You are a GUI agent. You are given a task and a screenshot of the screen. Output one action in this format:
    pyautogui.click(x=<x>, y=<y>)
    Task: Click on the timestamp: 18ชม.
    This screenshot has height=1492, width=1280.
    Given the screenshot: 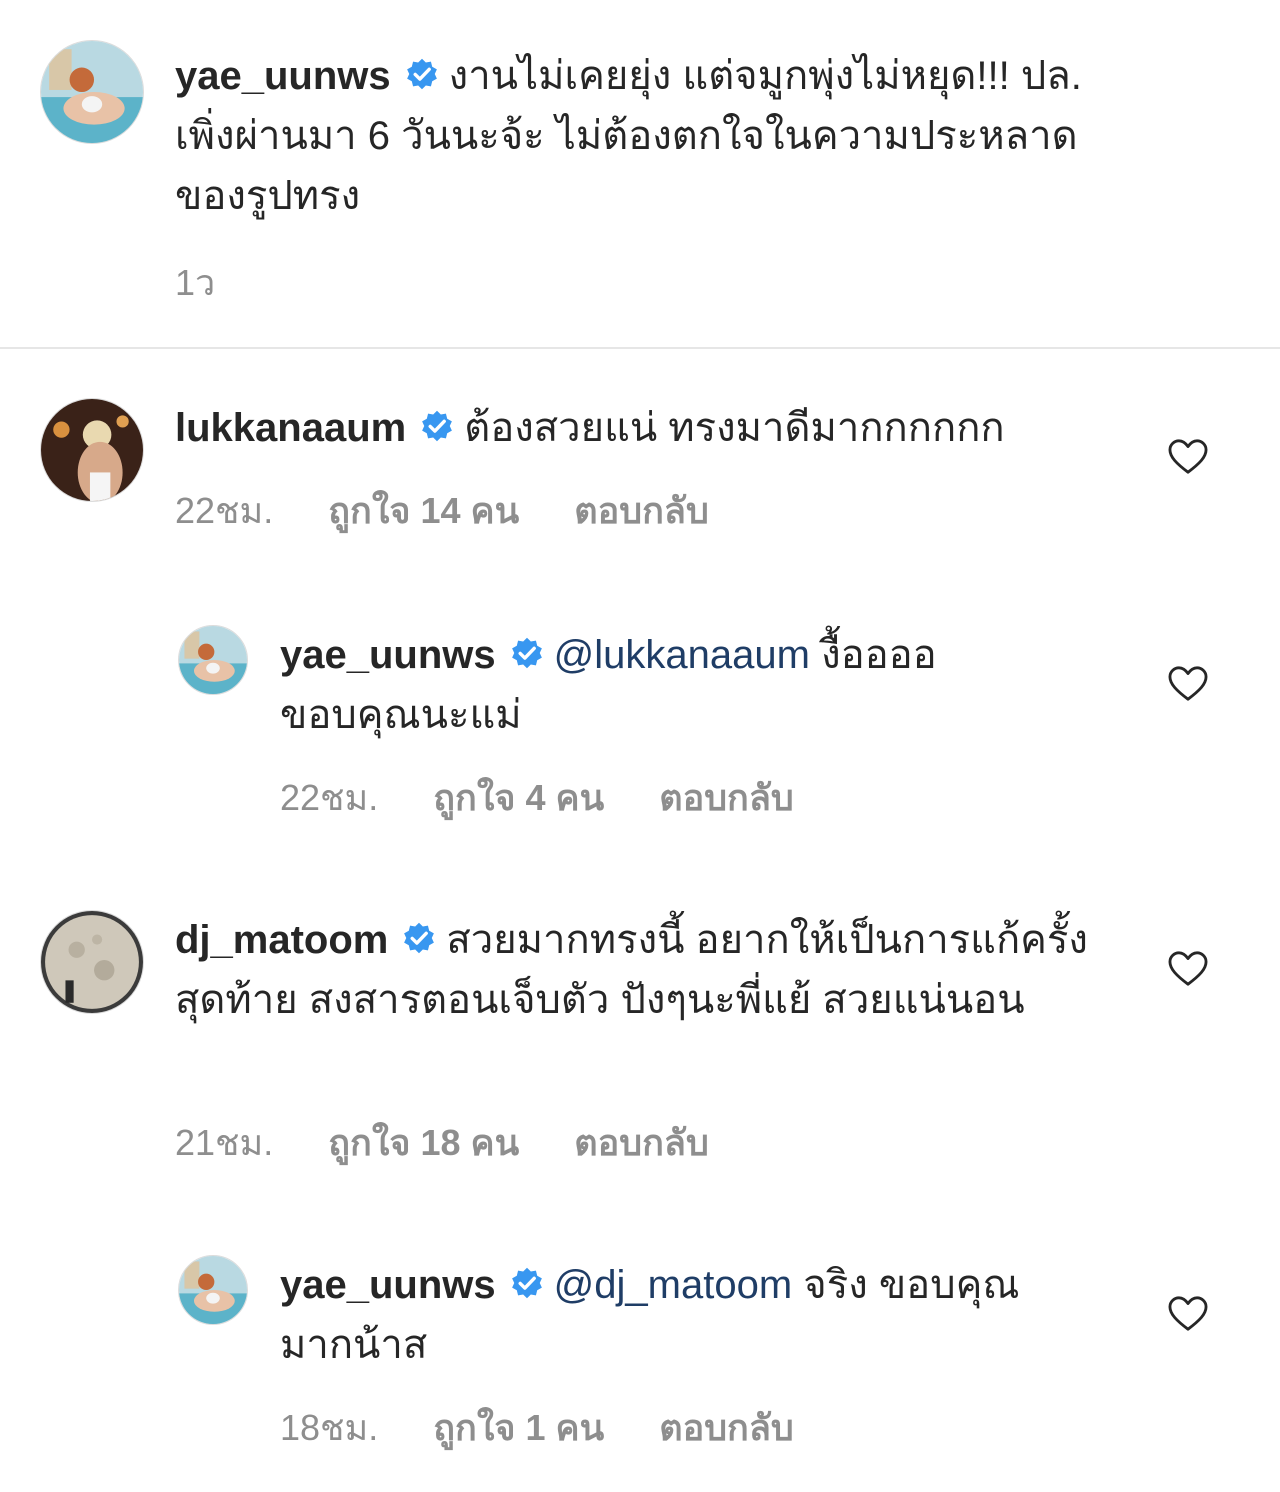 What is the action you would take?
    pyautogui.click(x=329, y=1427)
    